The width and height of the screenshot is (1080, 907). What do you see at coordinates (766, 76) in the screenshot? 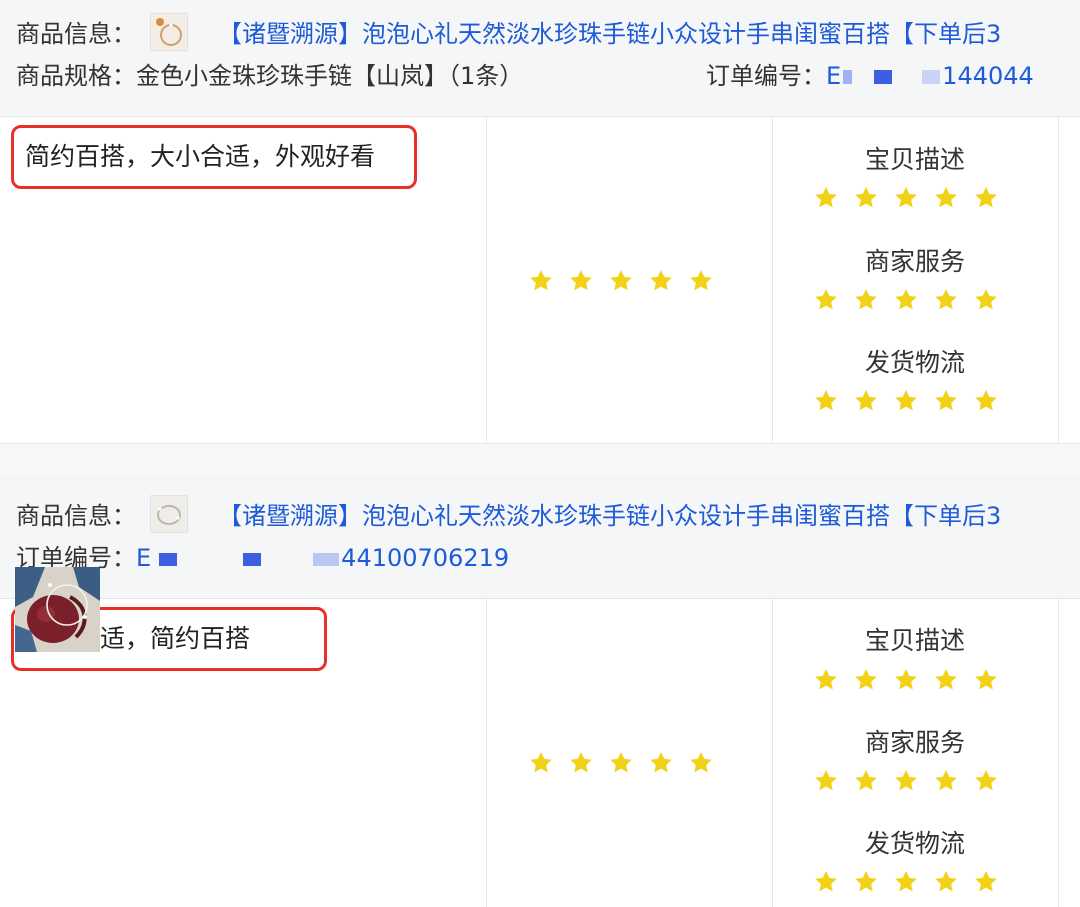
I see `order-number-label: 订单编号：` at bounding box center [766, 76].